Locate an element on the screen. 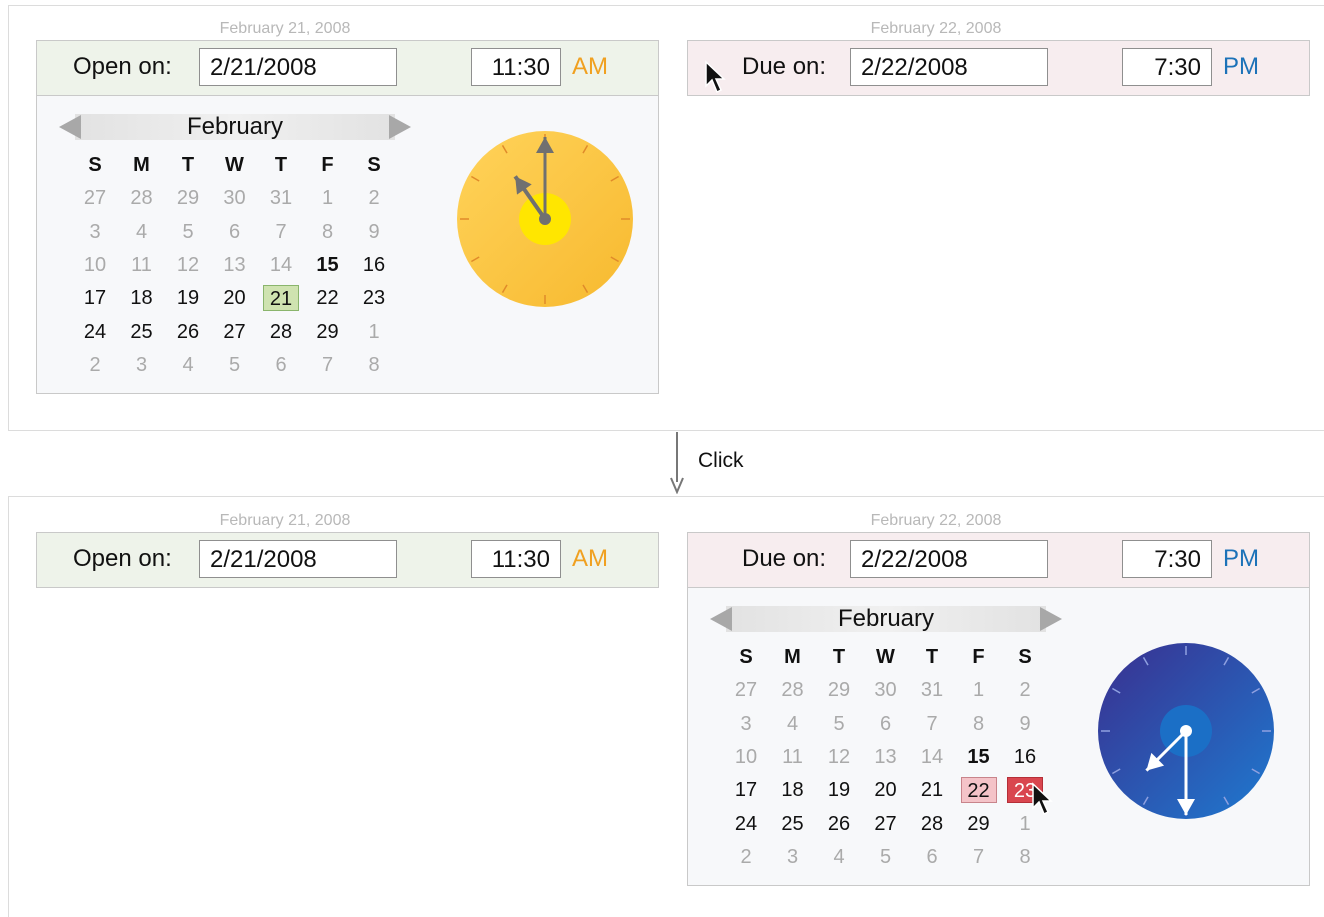 This screenshot has width=1324, height=917. weekday-header: T is located at coordinates (932, 657).